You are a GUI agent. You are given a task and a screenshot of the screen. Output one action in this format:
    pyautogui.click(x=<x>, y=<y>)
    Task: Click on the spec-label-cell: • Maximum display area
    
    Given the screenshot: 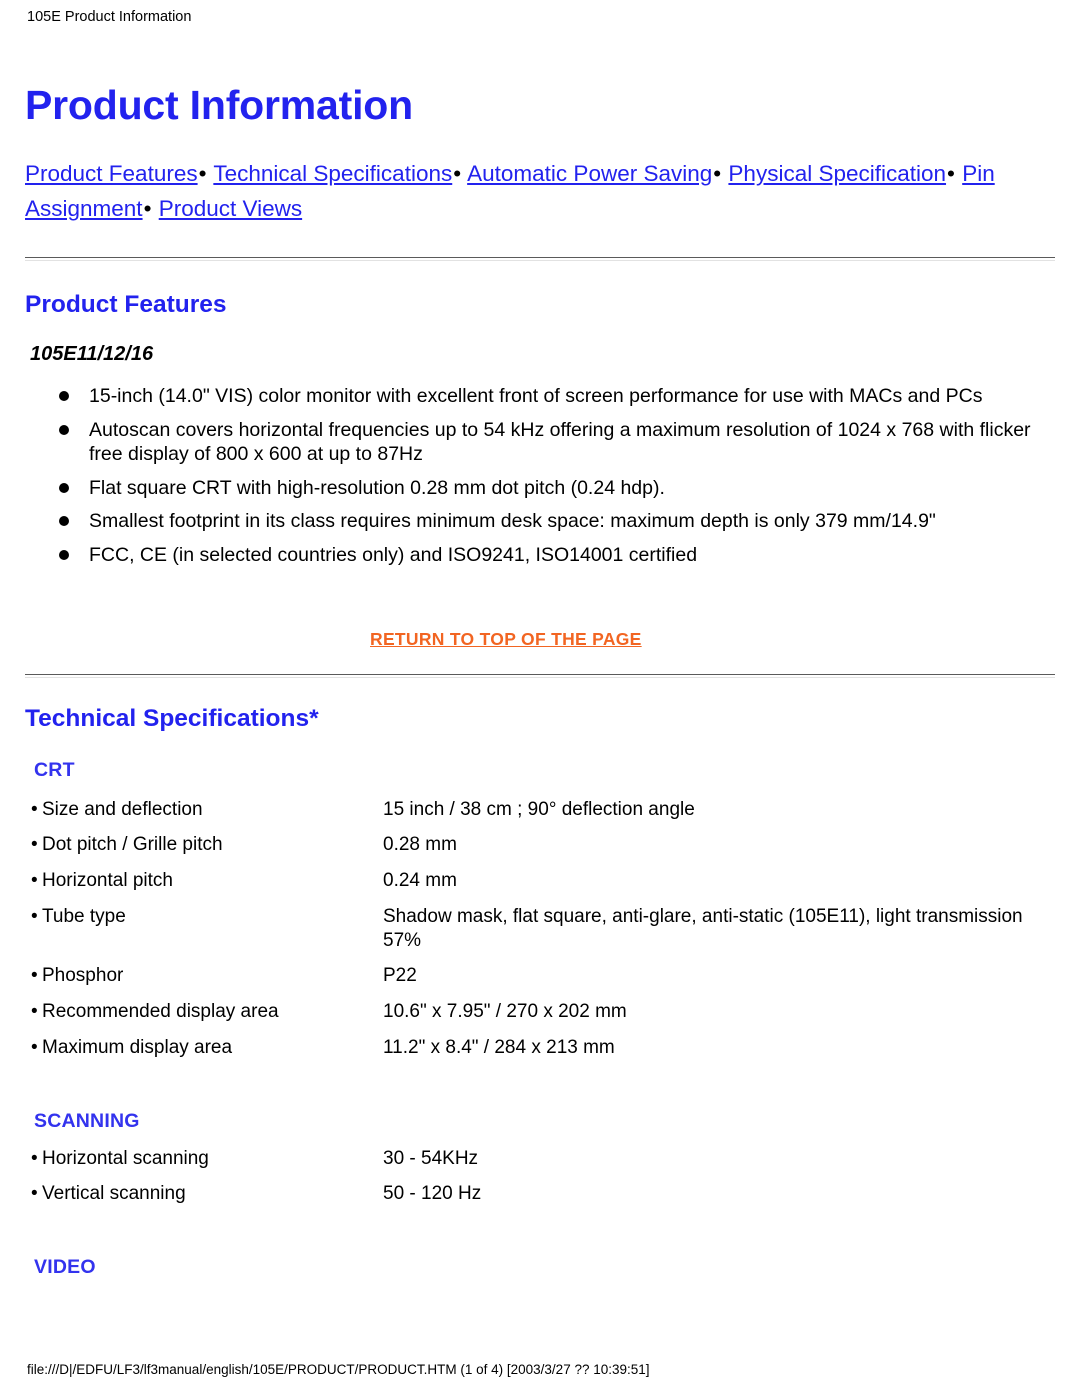 What is the action you would take?
    pyautogui.click(x=206, y=1048)
    